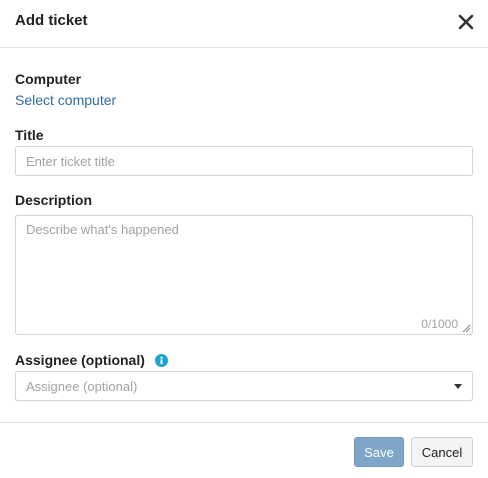 The image size is (488, 478). Describe the element at coordinates (82, 386) in the screenshot. I see `assignee-select-placeholder: Assignee (optional)` at that location.